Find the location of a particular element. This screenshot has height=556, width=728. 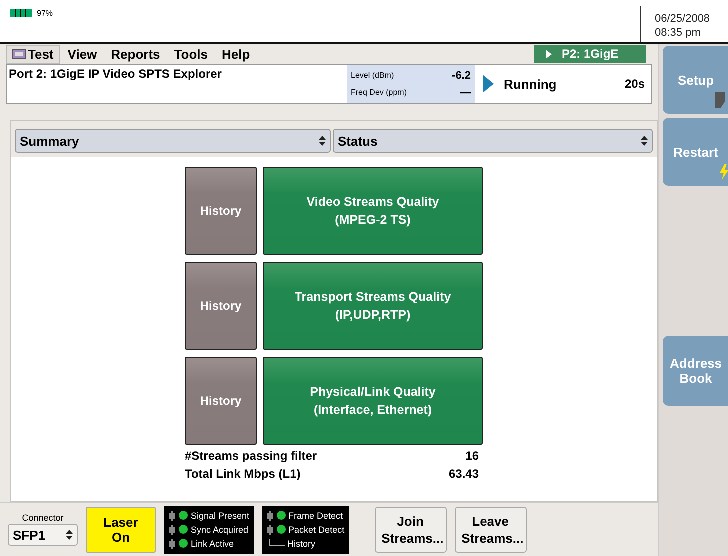

reading-value: -6.2 is located at coordinates (461, 76).